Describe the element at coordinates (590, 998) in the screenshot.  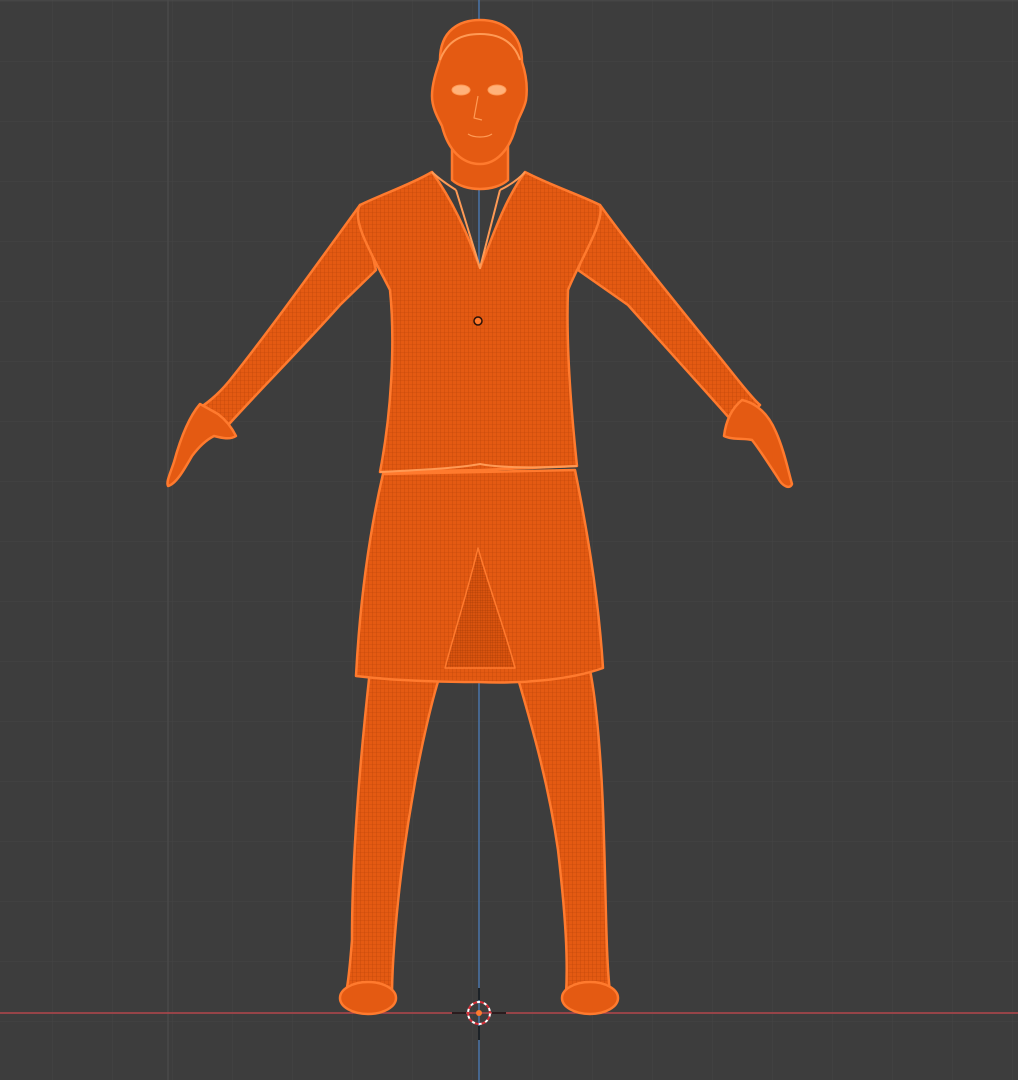
I see `right-foot` at that location.